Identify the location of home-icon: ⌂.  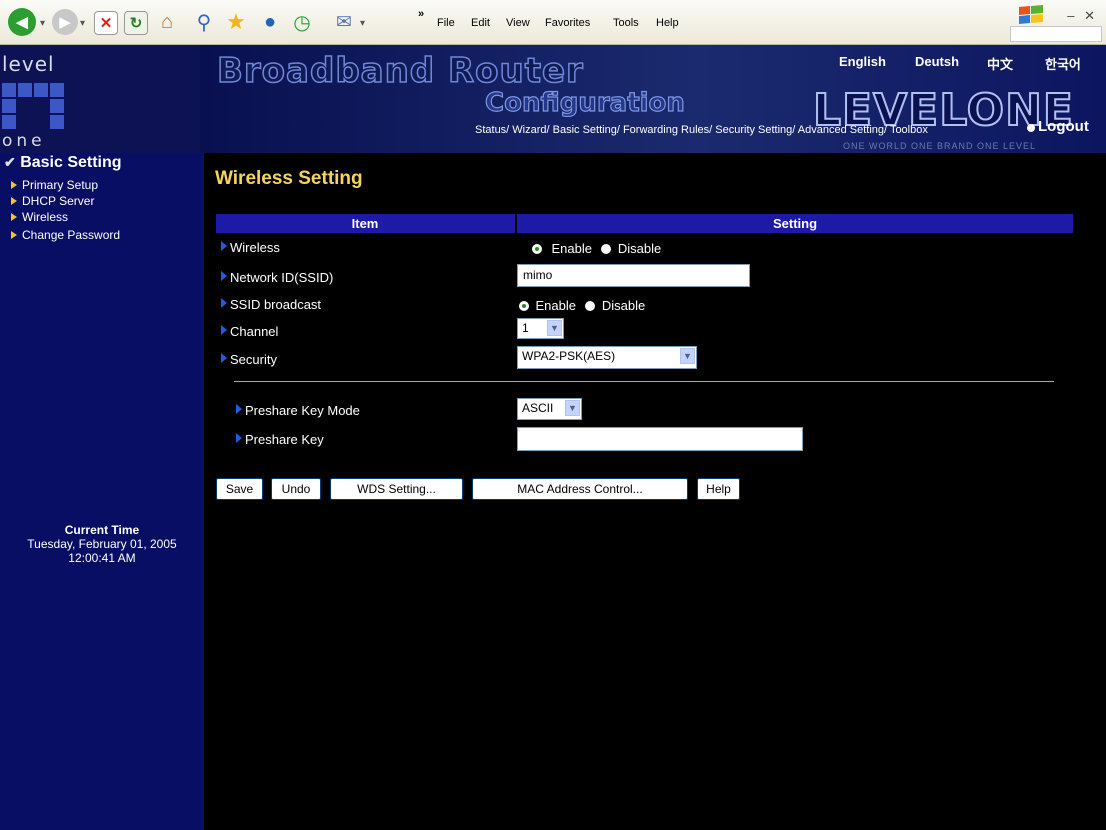
(167, 22).